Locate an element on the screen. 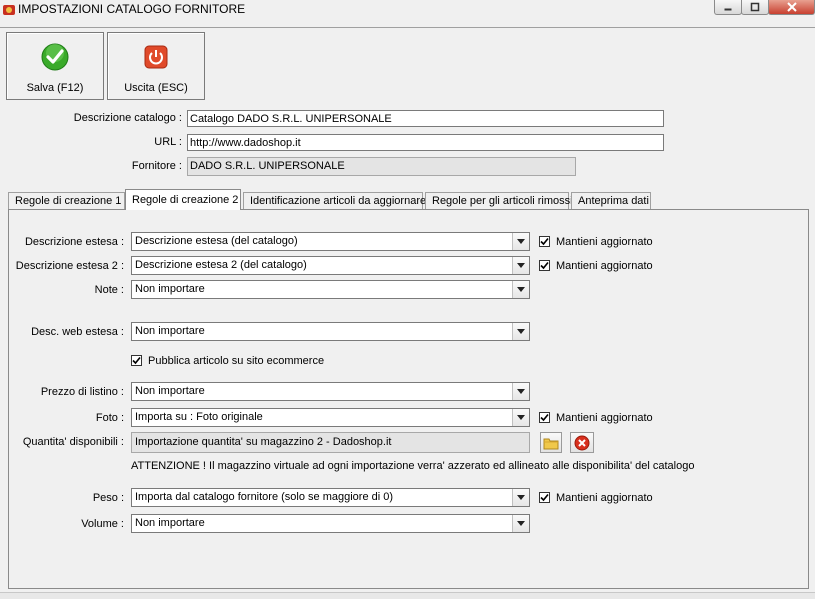 This screenshot has width=815, height=599. extended-description-label: Descrizione estesa : is located at coordinates (74, 242).